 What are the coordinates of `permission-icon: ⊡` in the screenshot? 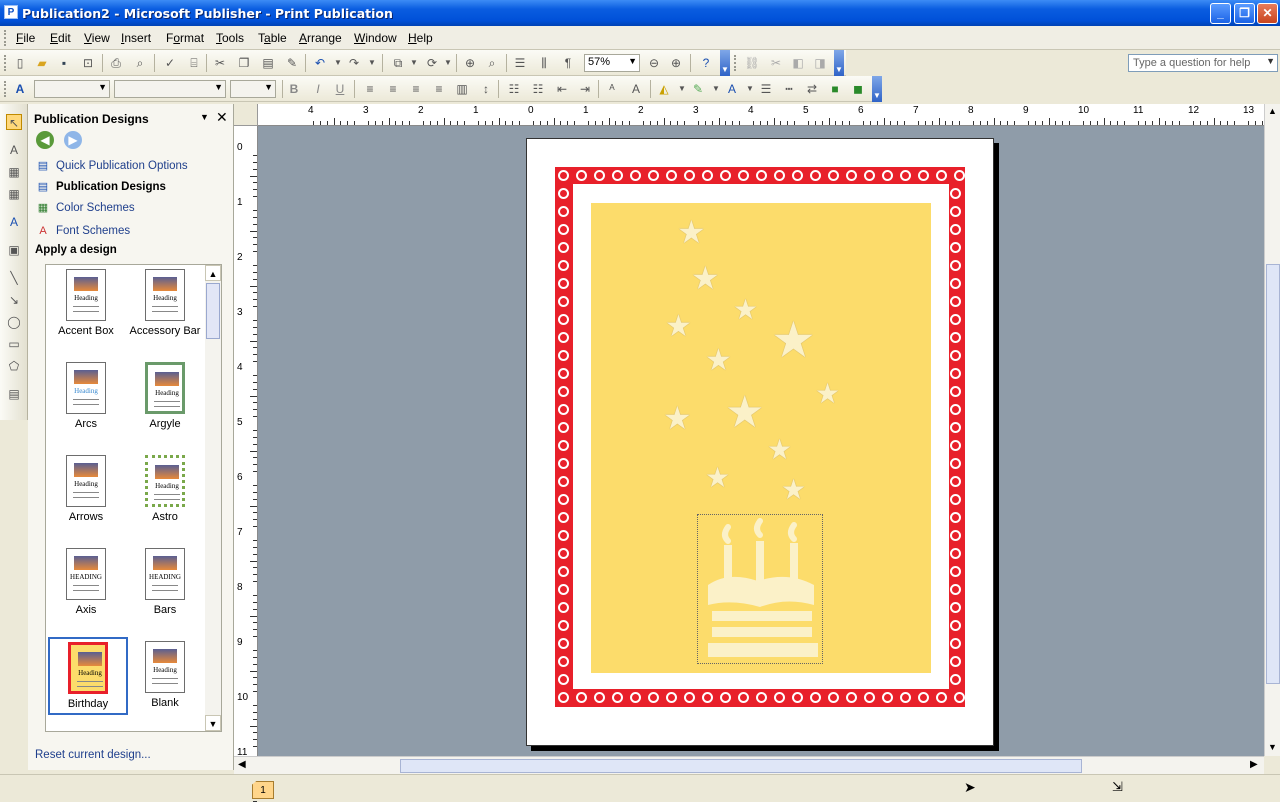 It's located at (88, 63).